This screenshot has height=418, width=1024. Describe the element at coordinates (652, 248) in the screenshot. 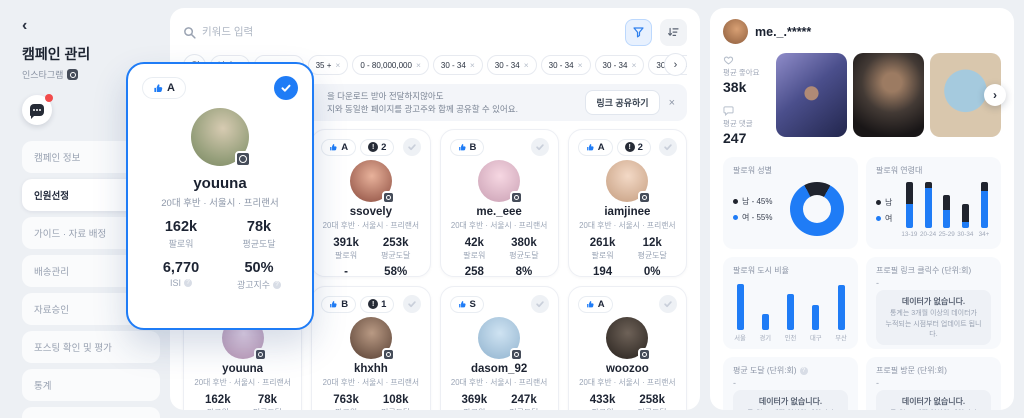

I see `reach-stat: 12k 평균도달` at that location.